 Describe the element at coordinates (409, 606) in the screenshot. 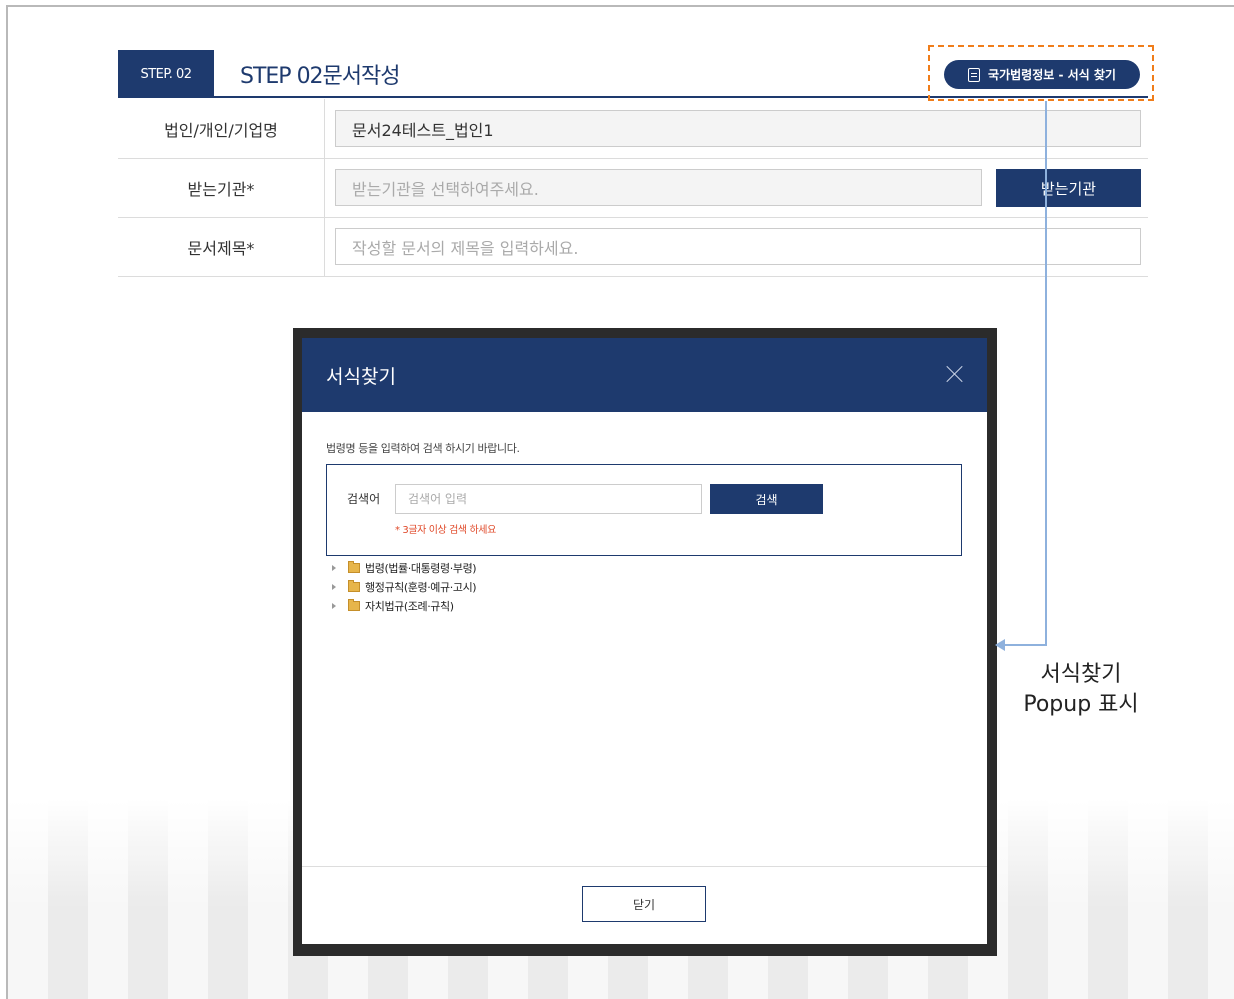

I see `tree-item-label: 자치법규(조례·규칙)` at that location.